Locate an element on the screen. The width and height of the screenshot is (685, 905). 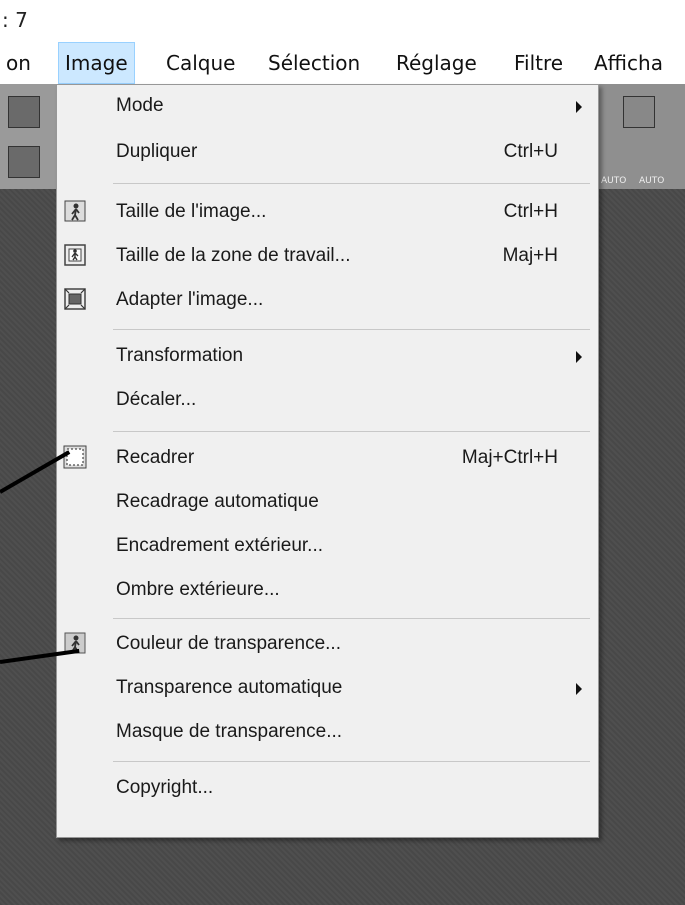
menu-reglage: Réglage is located at coordinates (436, 63).